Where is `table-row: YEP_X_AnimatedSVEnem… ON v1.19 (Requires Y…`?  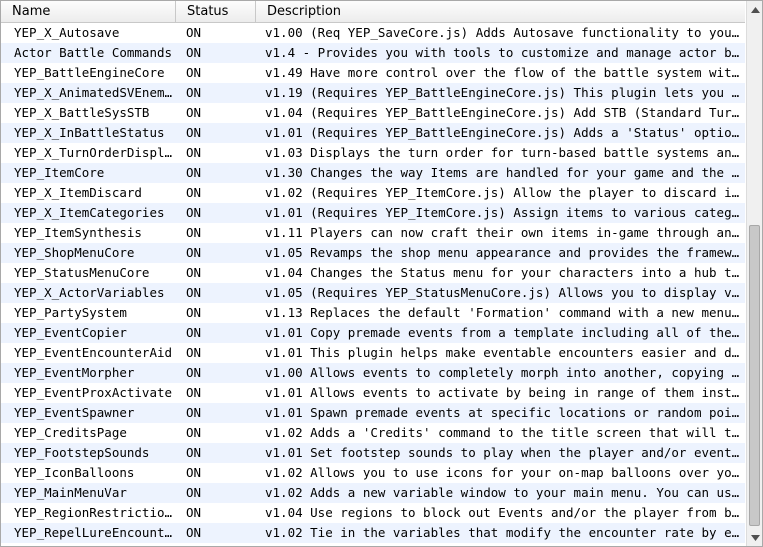 table-row: YEP_X_AnimatedSVEnem… ON v1.19 (Requires Y… is located at coordinates (373, 93).